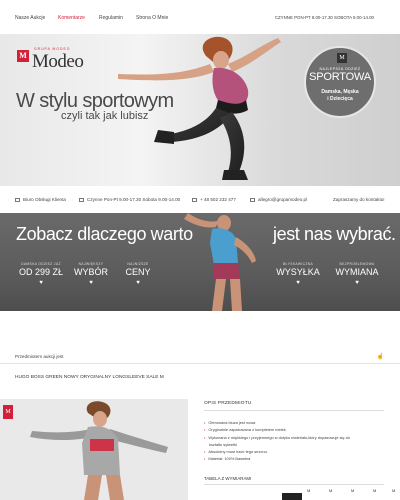 This screenshot has width=400, height=500. Describe the element at coordinates (292, 496) in the screenshot. I see `size-cell` at that location.